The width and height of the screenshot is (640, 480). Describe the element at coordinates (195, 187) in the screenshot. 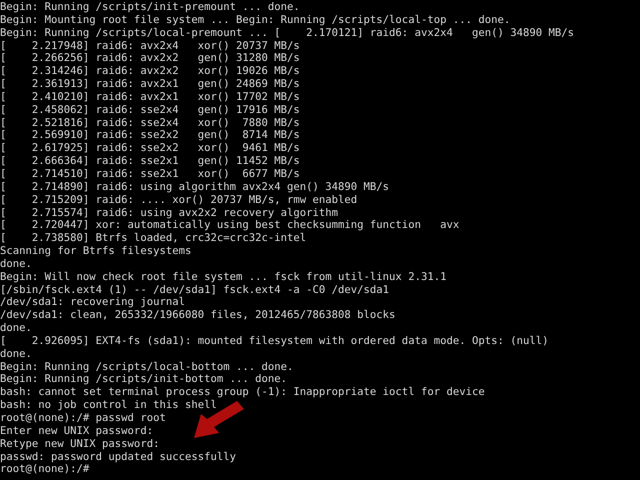

I see `terminal-line: [ 2.714890] raid6: using algorithm avx2x4 gen() 34890 MB/s` at that location.